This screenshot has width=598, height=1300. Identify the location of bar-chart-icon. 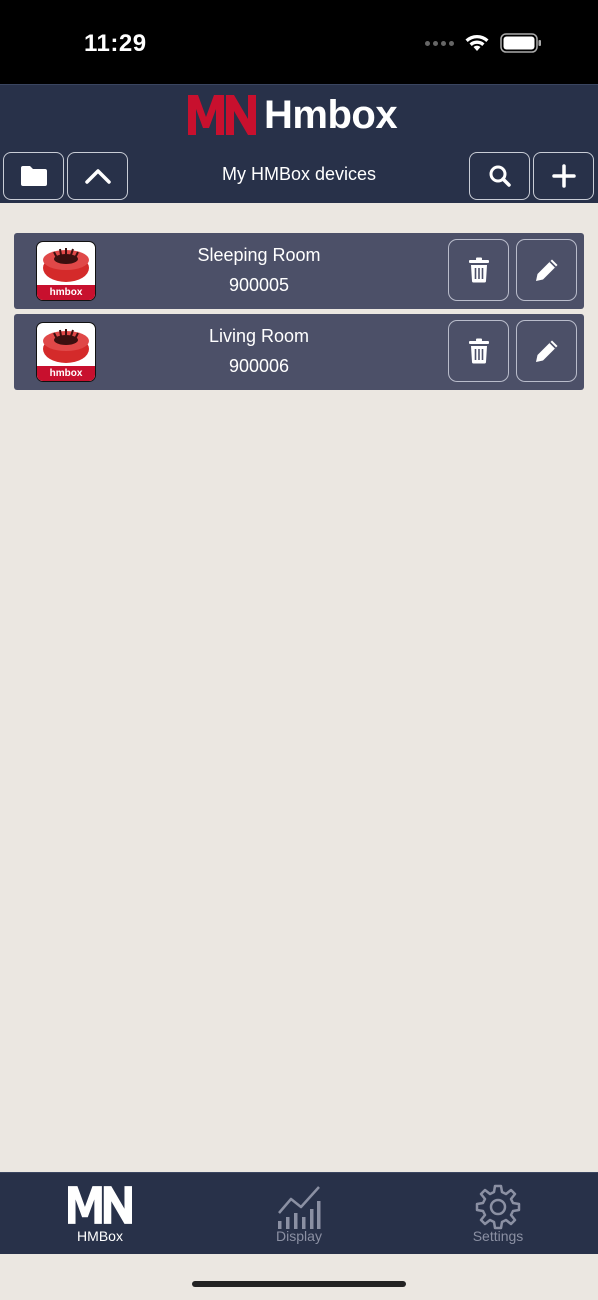
(299, 1207).